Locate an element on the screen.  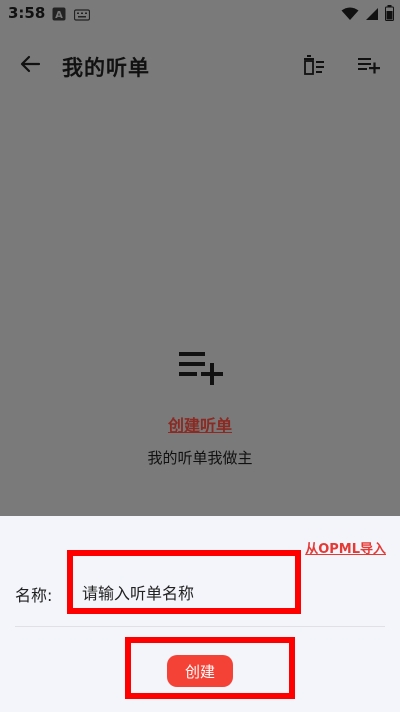
status-system-icons is located at coordinates (367, 15).